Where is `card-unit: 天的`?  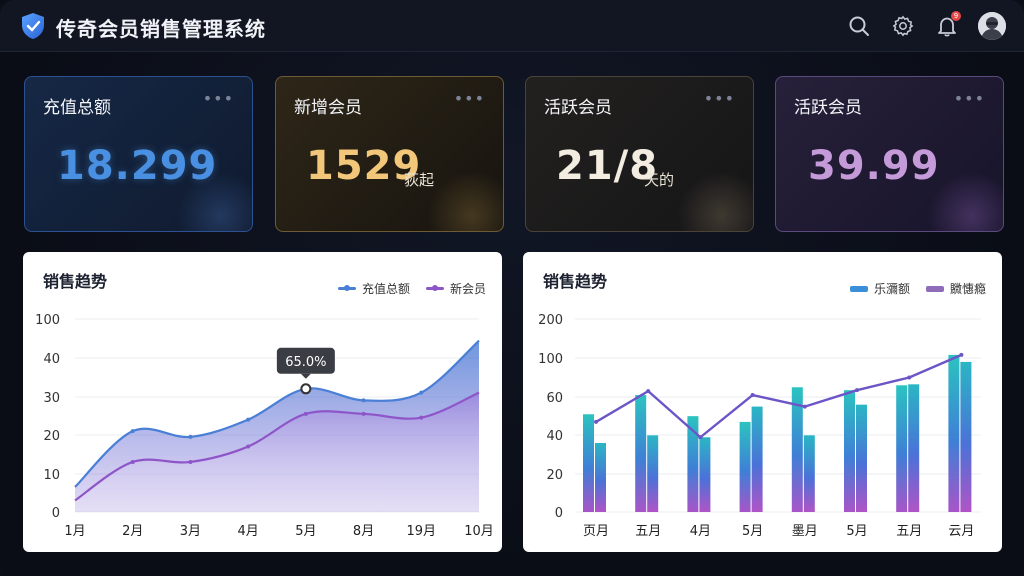 card-unit: 天的 is located at coordinates (659, 180).